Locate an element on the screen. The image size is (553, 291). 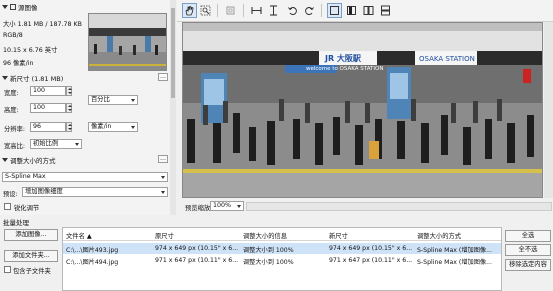
column-header-resize-info: 调整大小的信息 is located at coordinates (265, 235).